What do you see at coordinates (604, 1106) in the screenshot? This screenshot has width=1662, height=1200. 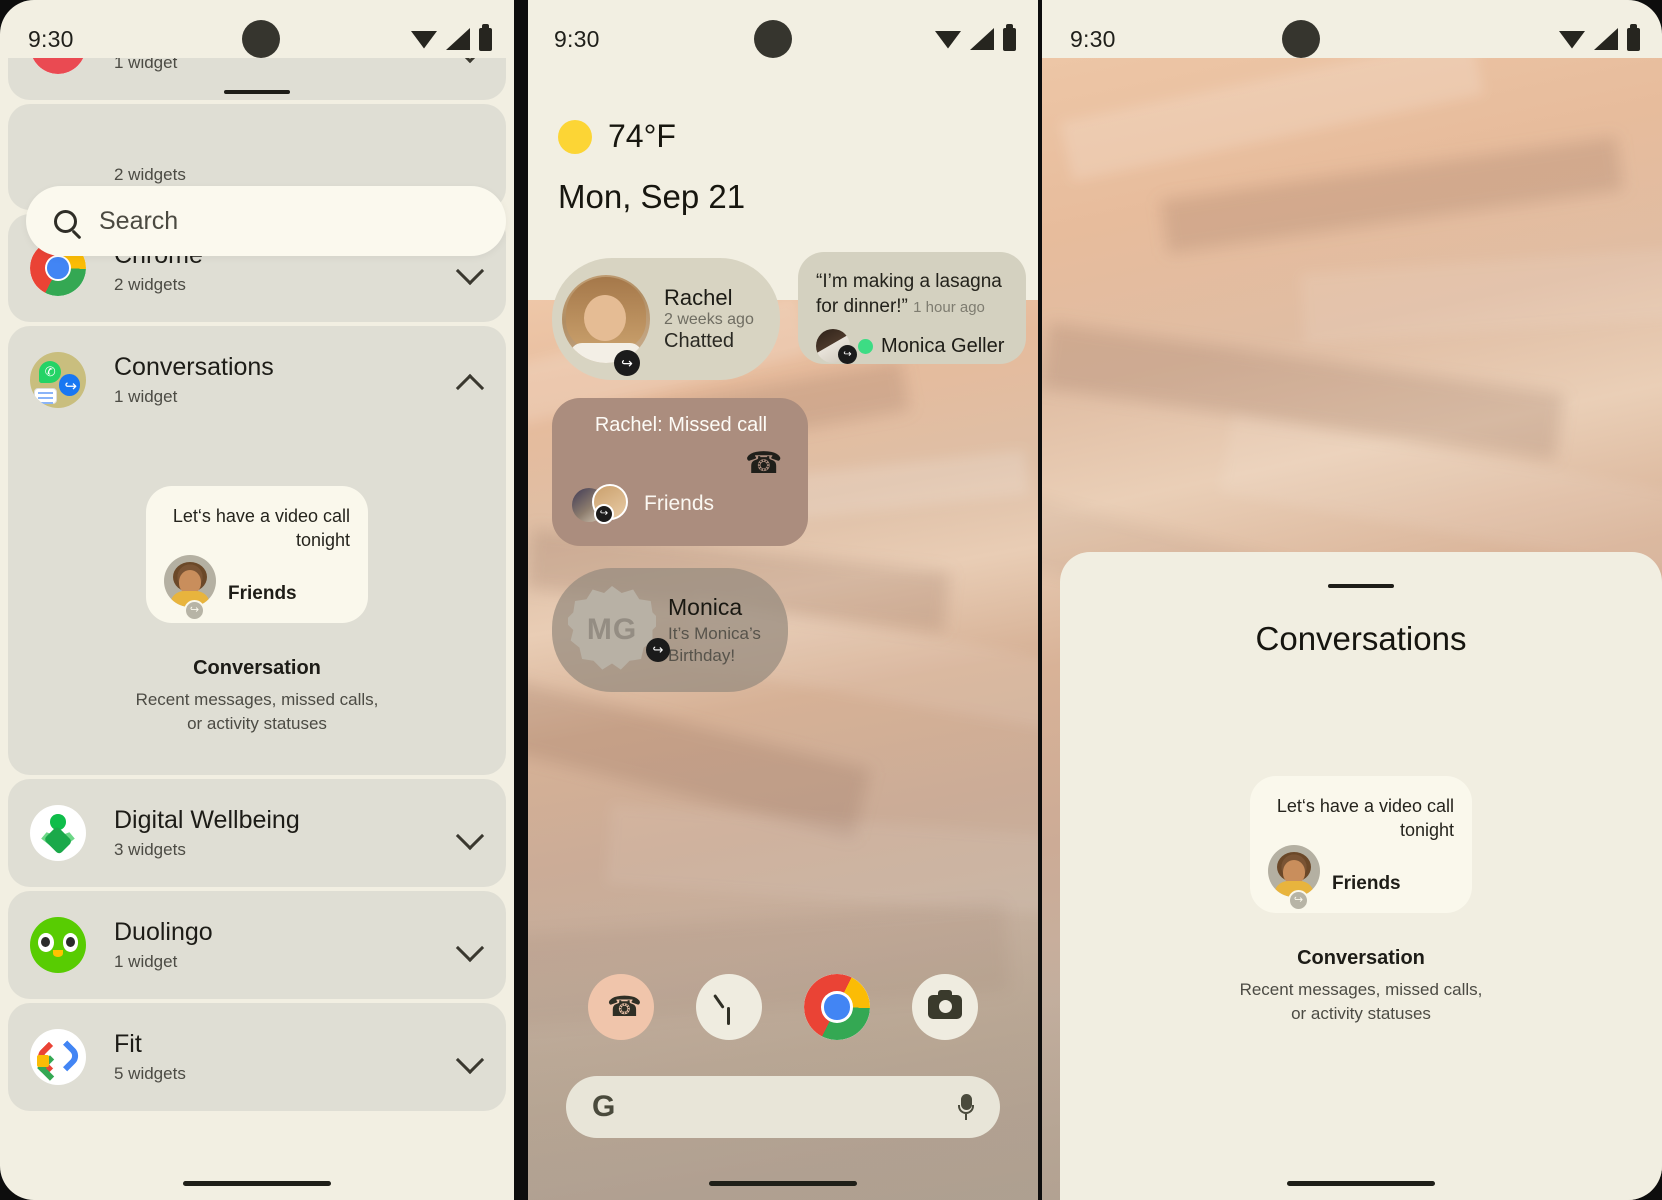 I see `google-g-icon: G` at bounding box center [604, 1106].